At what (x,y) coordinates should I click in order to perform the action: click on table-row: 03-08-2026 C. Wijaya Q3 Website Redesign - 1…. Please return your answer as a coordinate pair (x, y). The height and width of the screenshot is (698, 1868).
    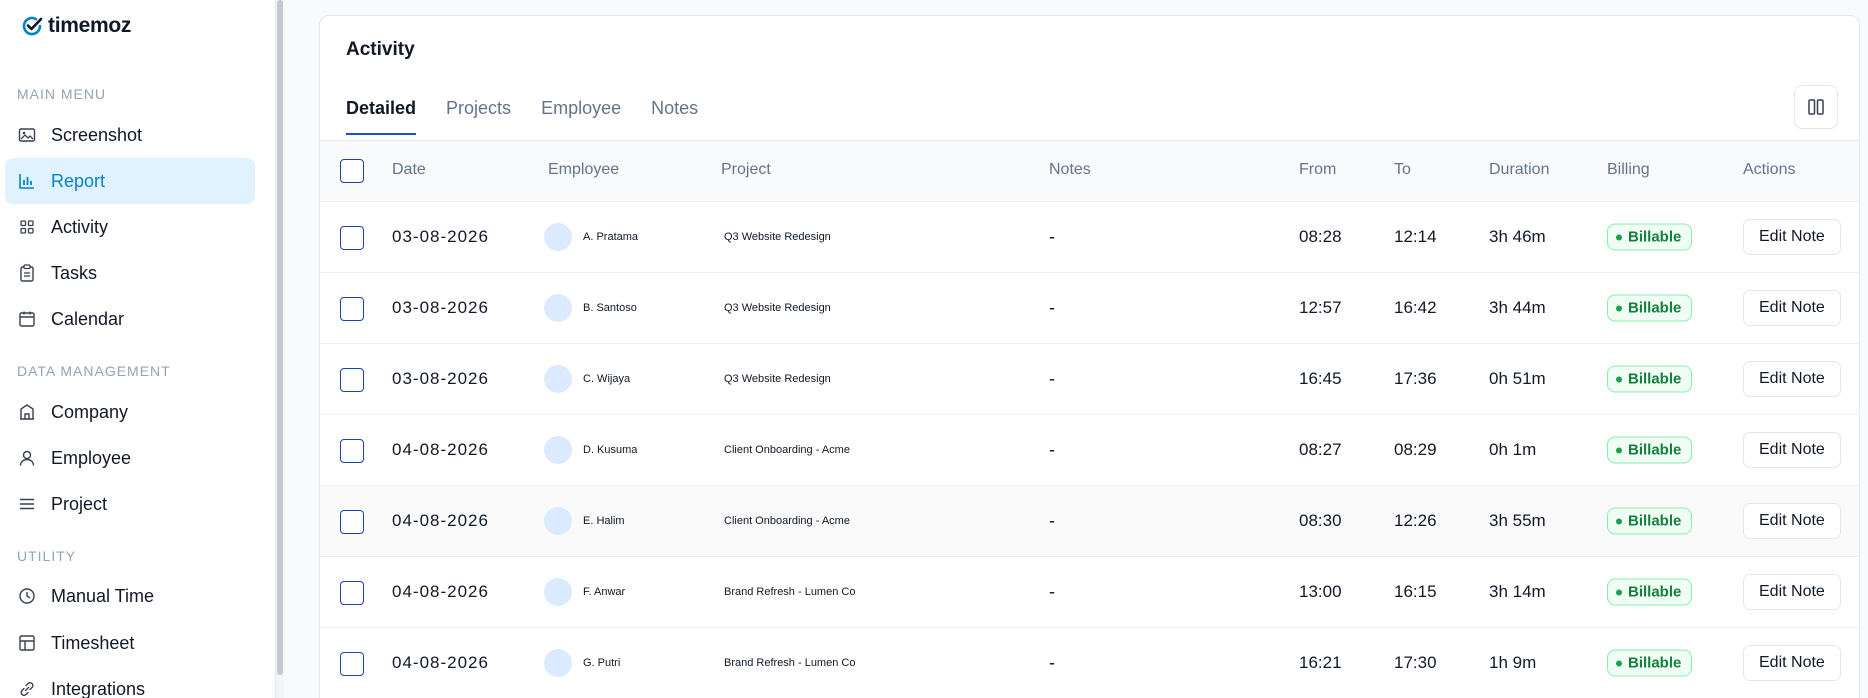
    Looking at the image, I should click on (1089, 378).